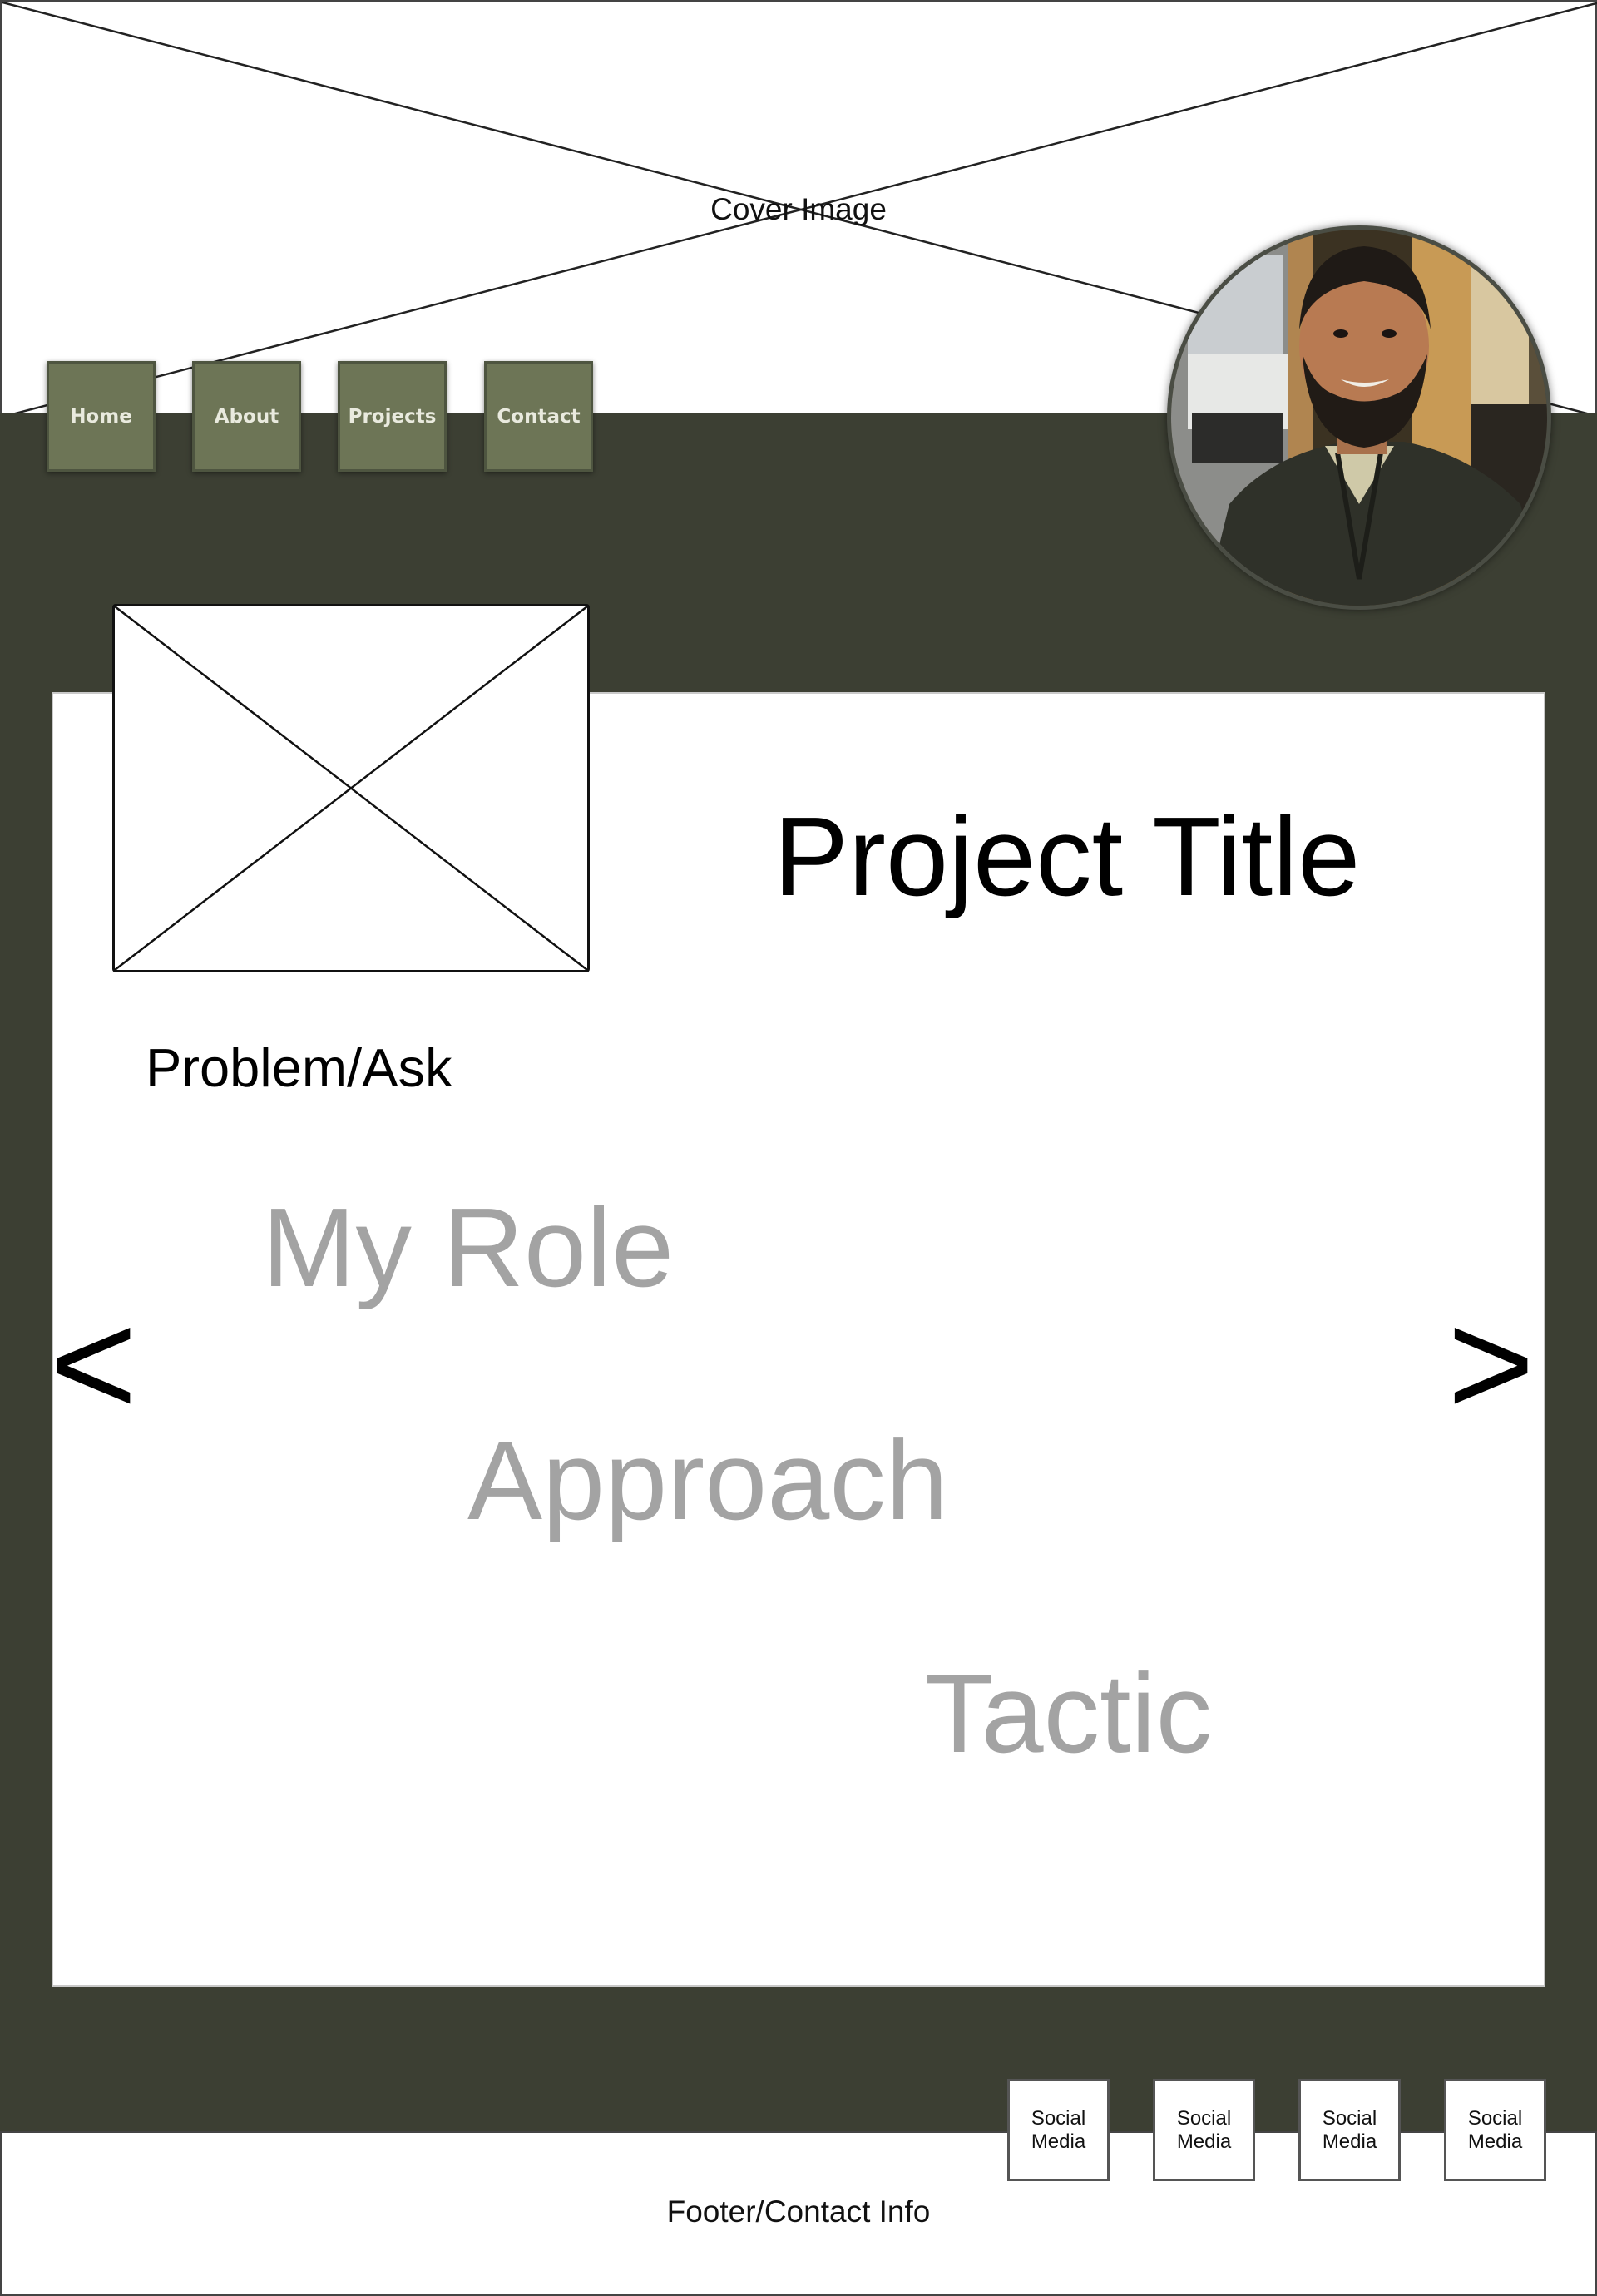 The image size is (1597, 2296). What do you see at coordinates (392, 416) in the screenshot?
I see `nav-projects-button: Projects` at bounding box center [392, 416].